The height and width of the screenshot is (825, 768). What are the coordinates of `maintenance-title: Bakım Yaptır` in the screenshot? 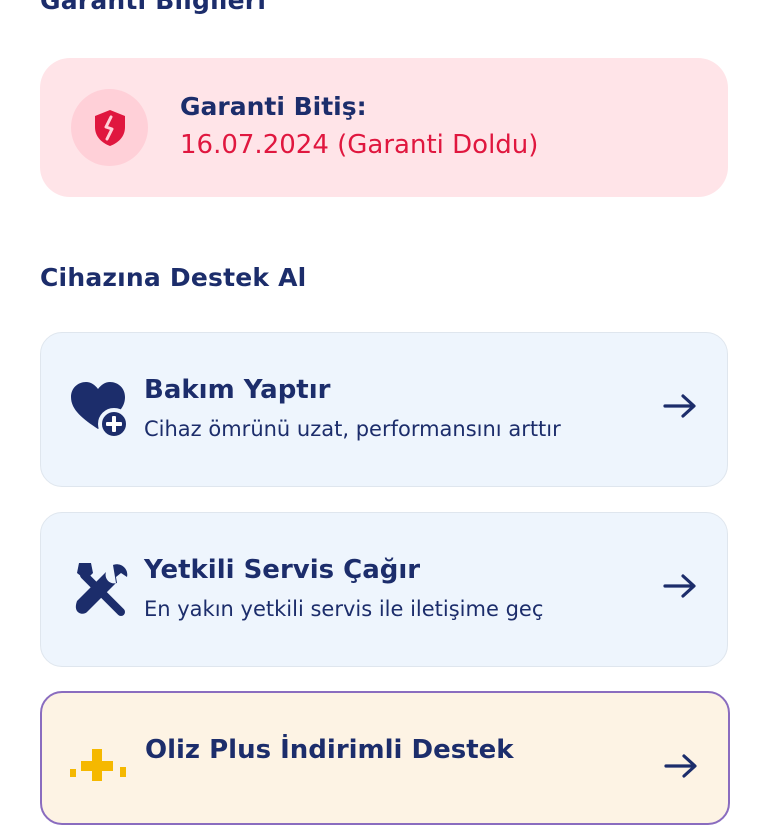 It's located at (237, 390).